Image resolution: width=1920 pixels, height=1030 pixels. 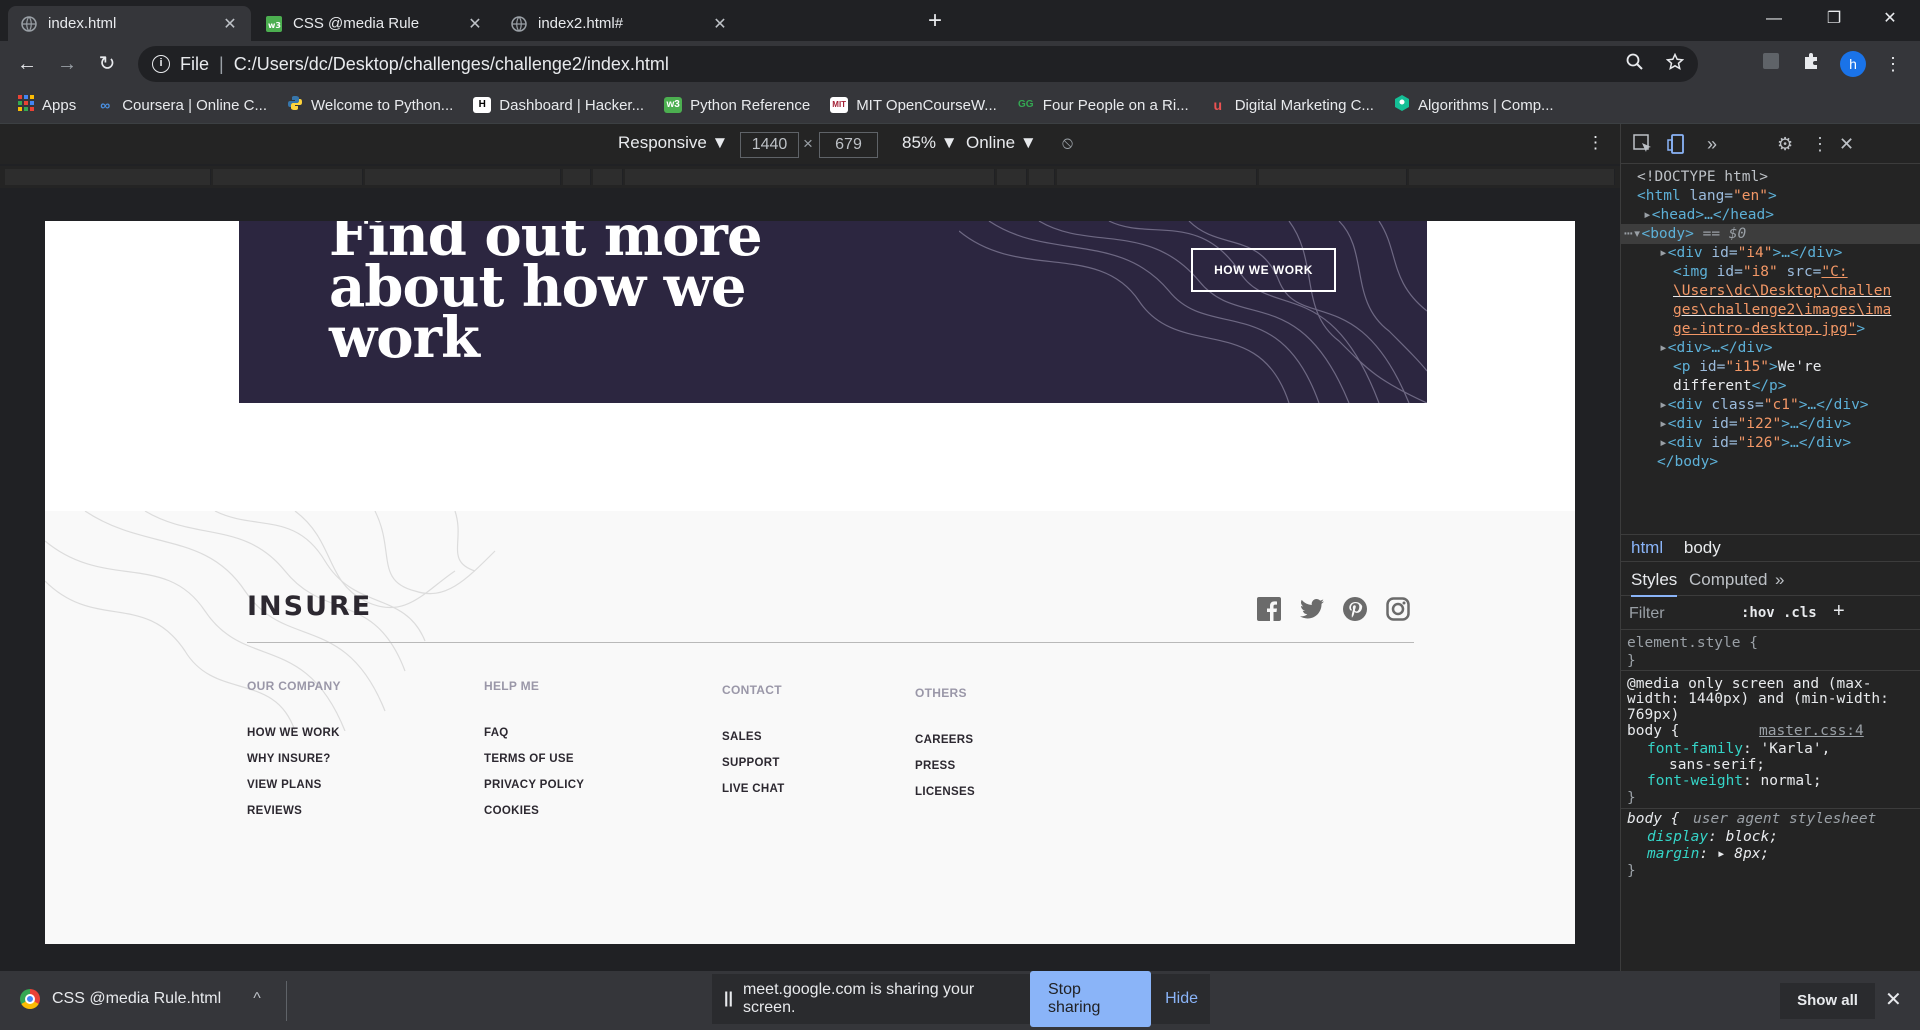 I want to click on instagram-icon, so click(x=1397, y=608).